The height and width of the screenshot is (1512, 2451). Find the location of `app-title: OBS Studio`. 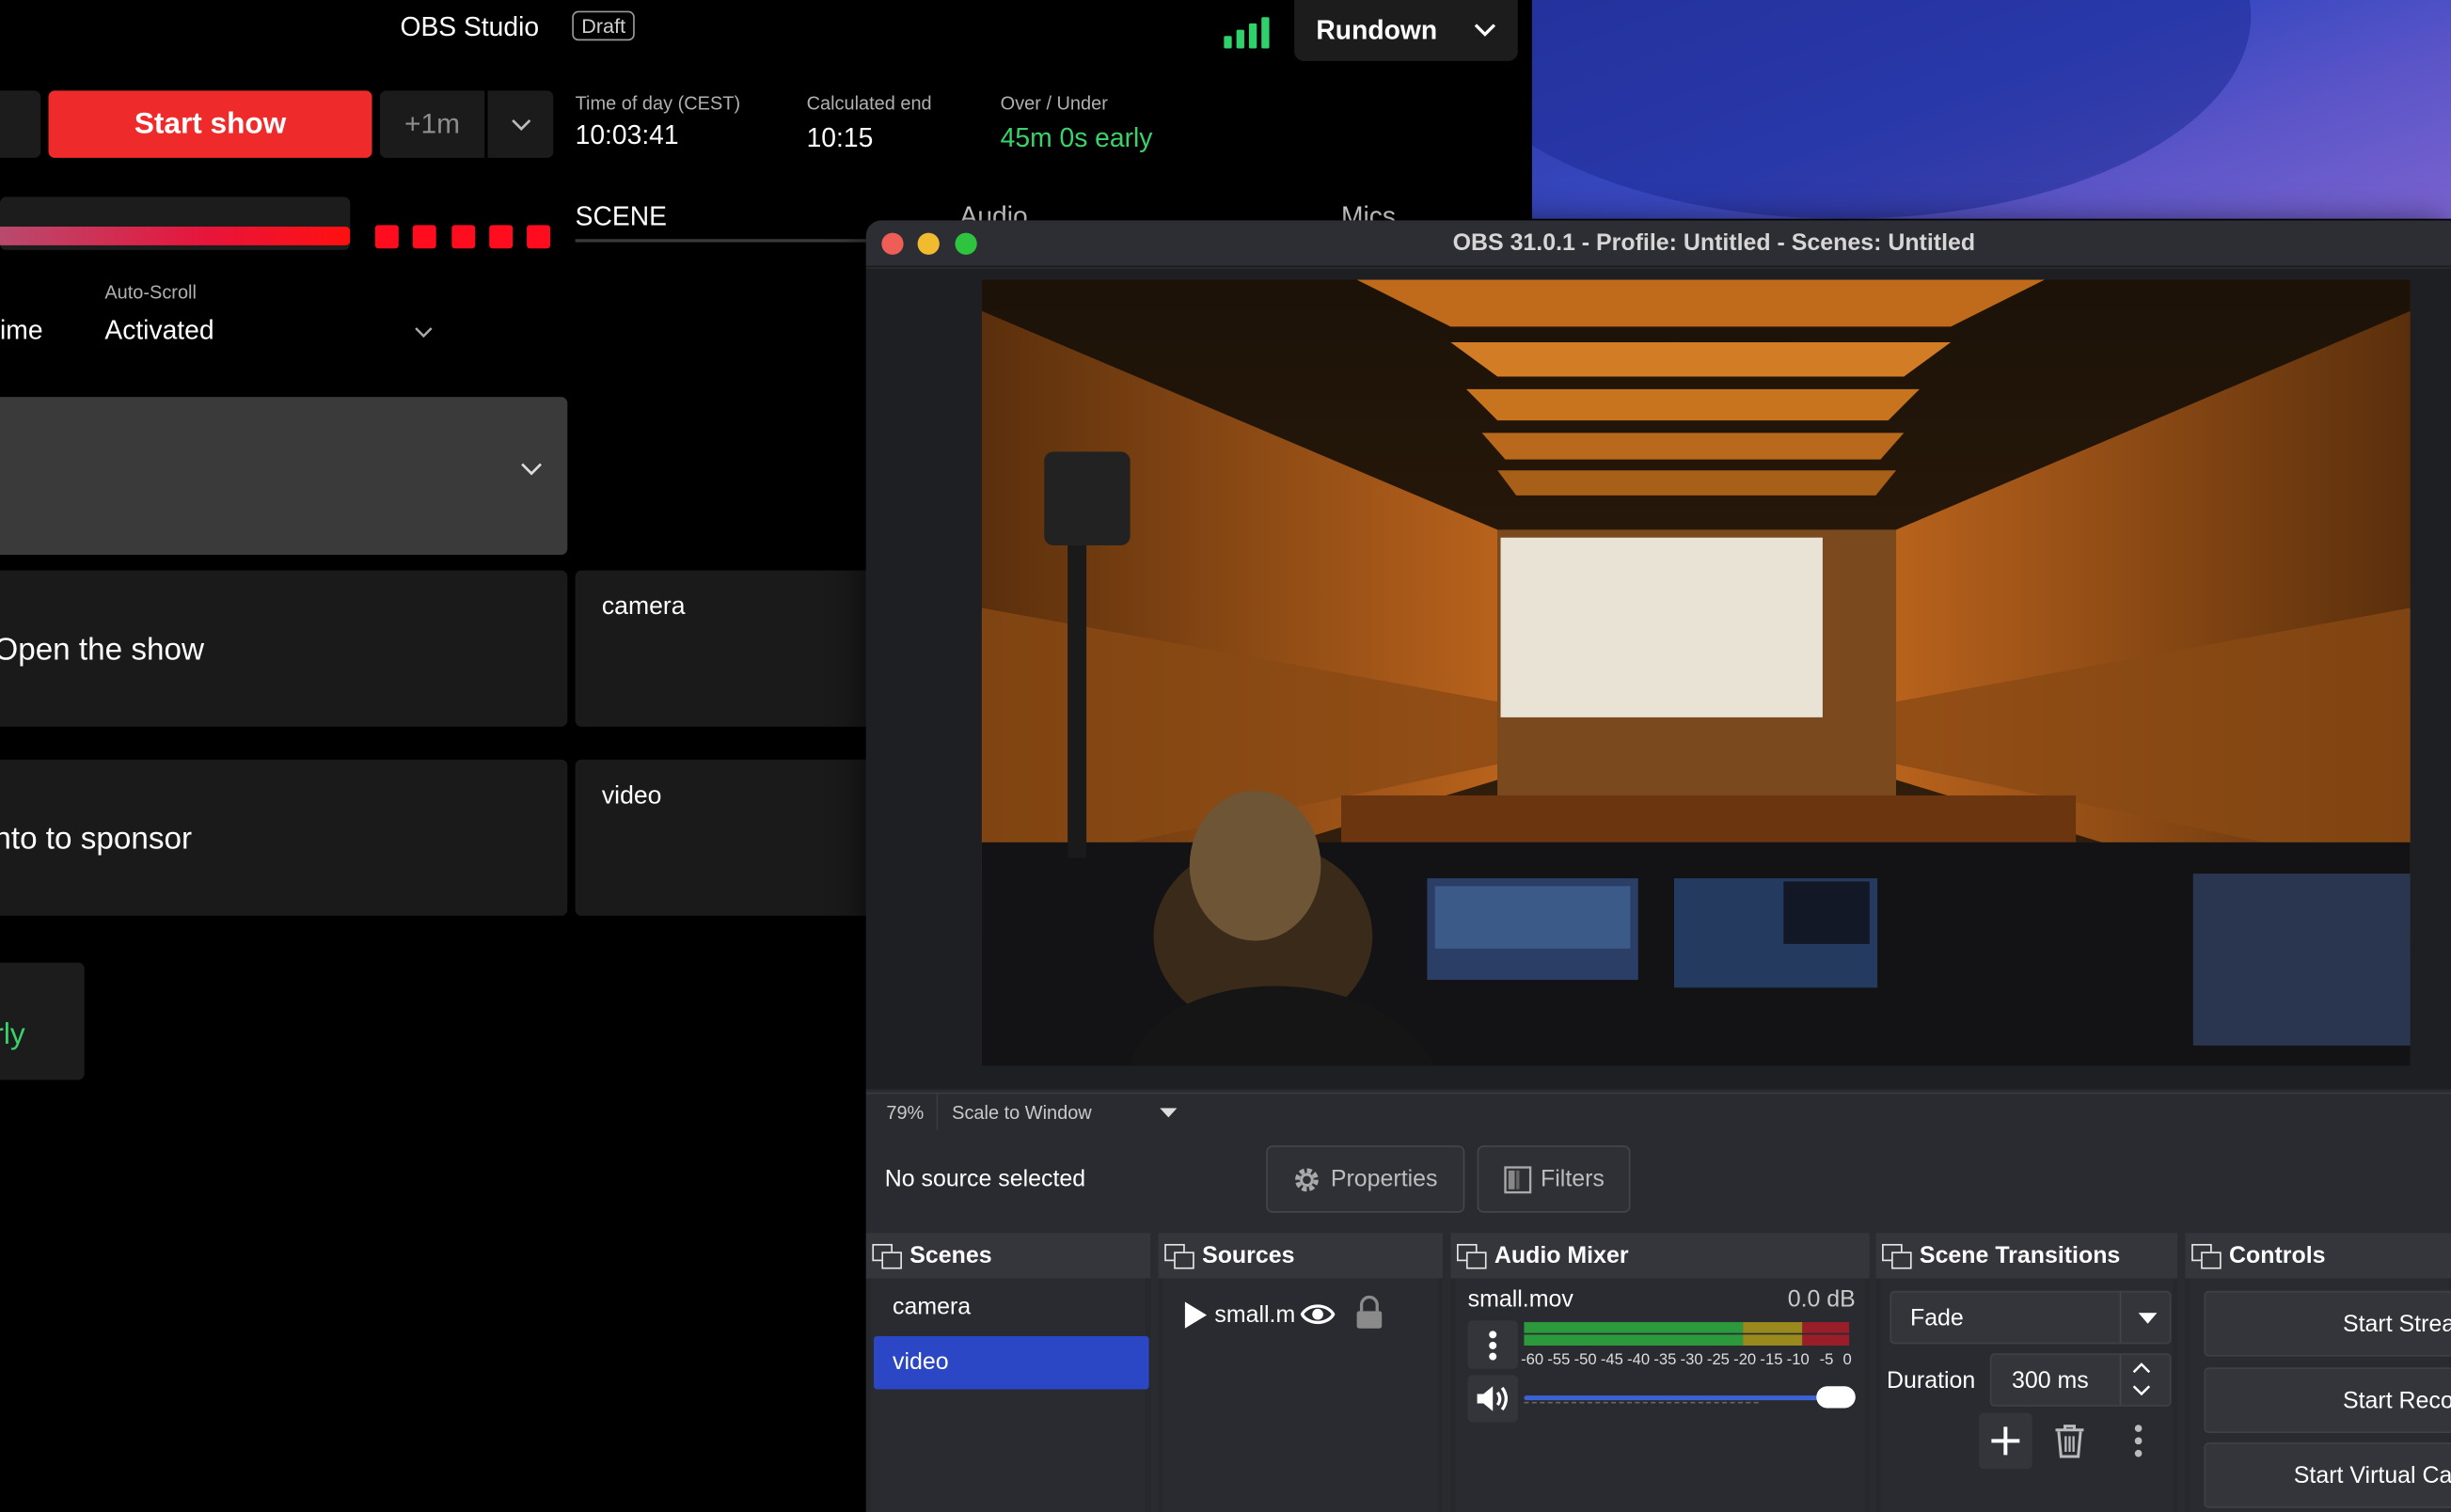

app-title: OBS Studio is located at coordinates (470, 27).